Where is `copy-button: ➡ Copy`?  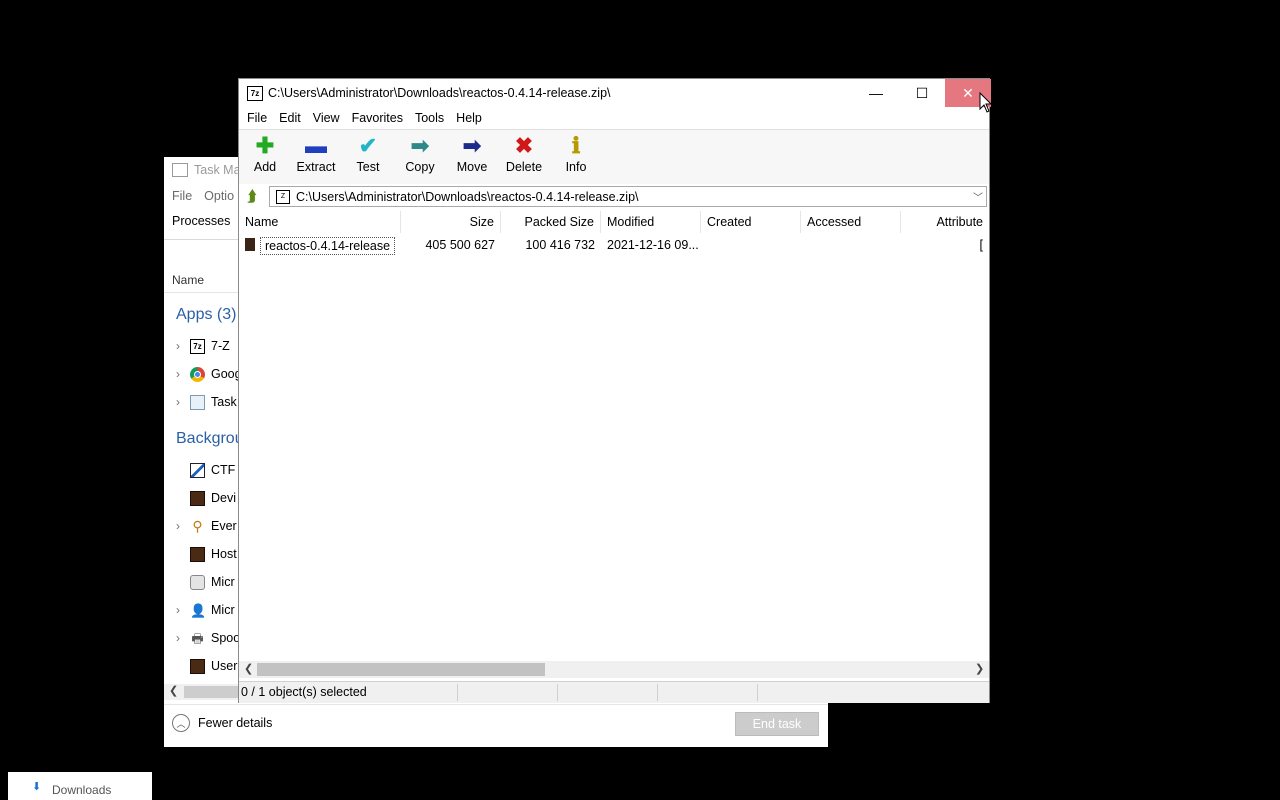 copy-button: ➡ Copy is located at coordinates (420, 157).